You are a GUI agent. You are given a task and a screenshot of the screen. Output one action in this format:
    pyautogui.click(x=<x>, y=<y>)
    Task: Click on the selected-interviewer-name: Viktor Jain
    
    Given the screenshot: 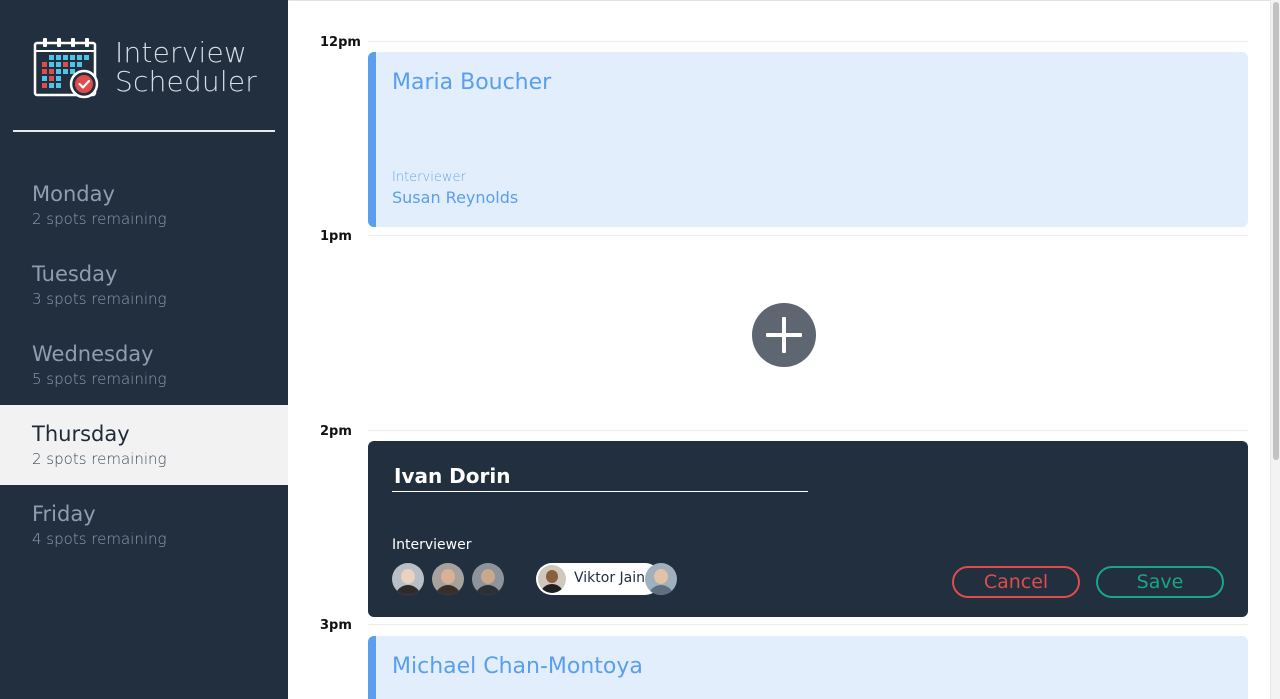 What is the action you would take?
    pyautogui.click(x=609, y=578)
    